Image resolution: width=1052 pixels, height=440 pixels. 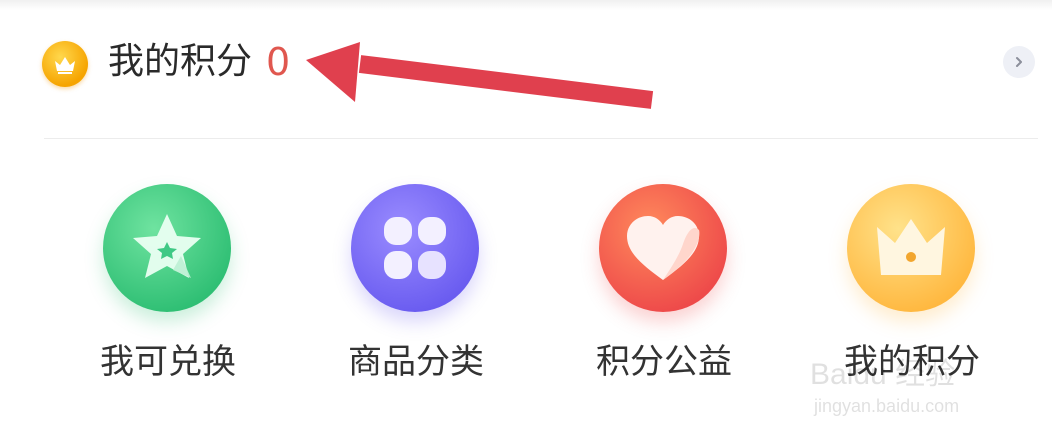 What do you see at coordinates (911, 248) in the screenshot?
I see `crown-icon` at bounding box center [911, 248].